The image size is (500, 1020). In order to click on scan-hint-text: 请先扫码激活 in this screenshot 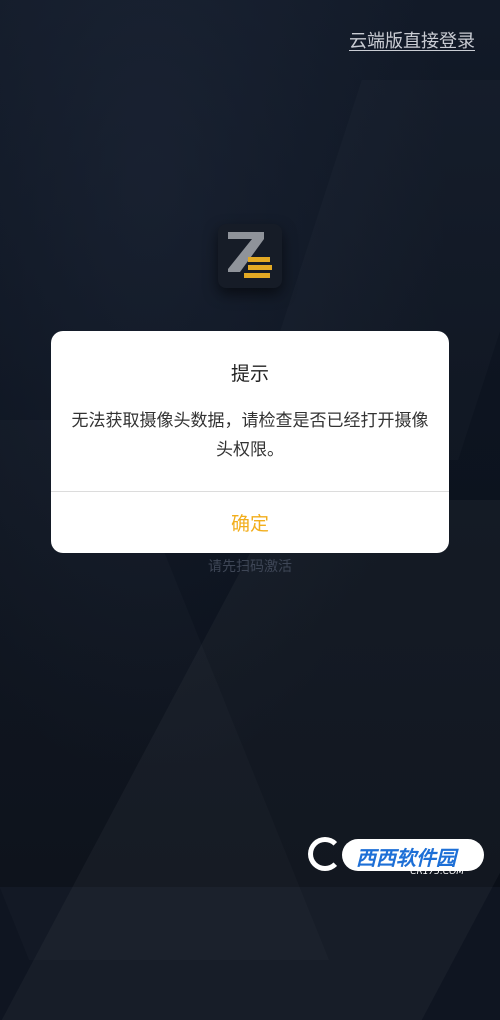, I will do `click(250, 567)`.